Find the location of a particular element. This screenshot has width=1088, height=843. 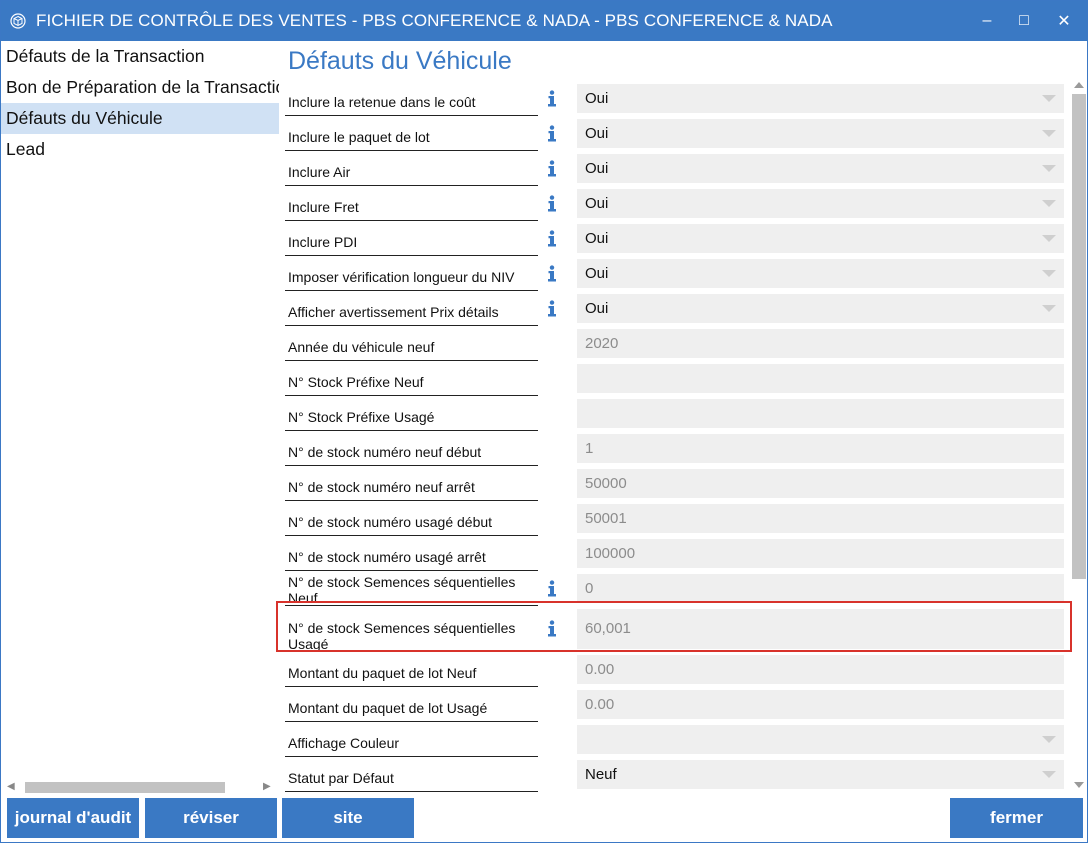

section-title: Défauts du Véhicule is located at coordinates (400, 61).